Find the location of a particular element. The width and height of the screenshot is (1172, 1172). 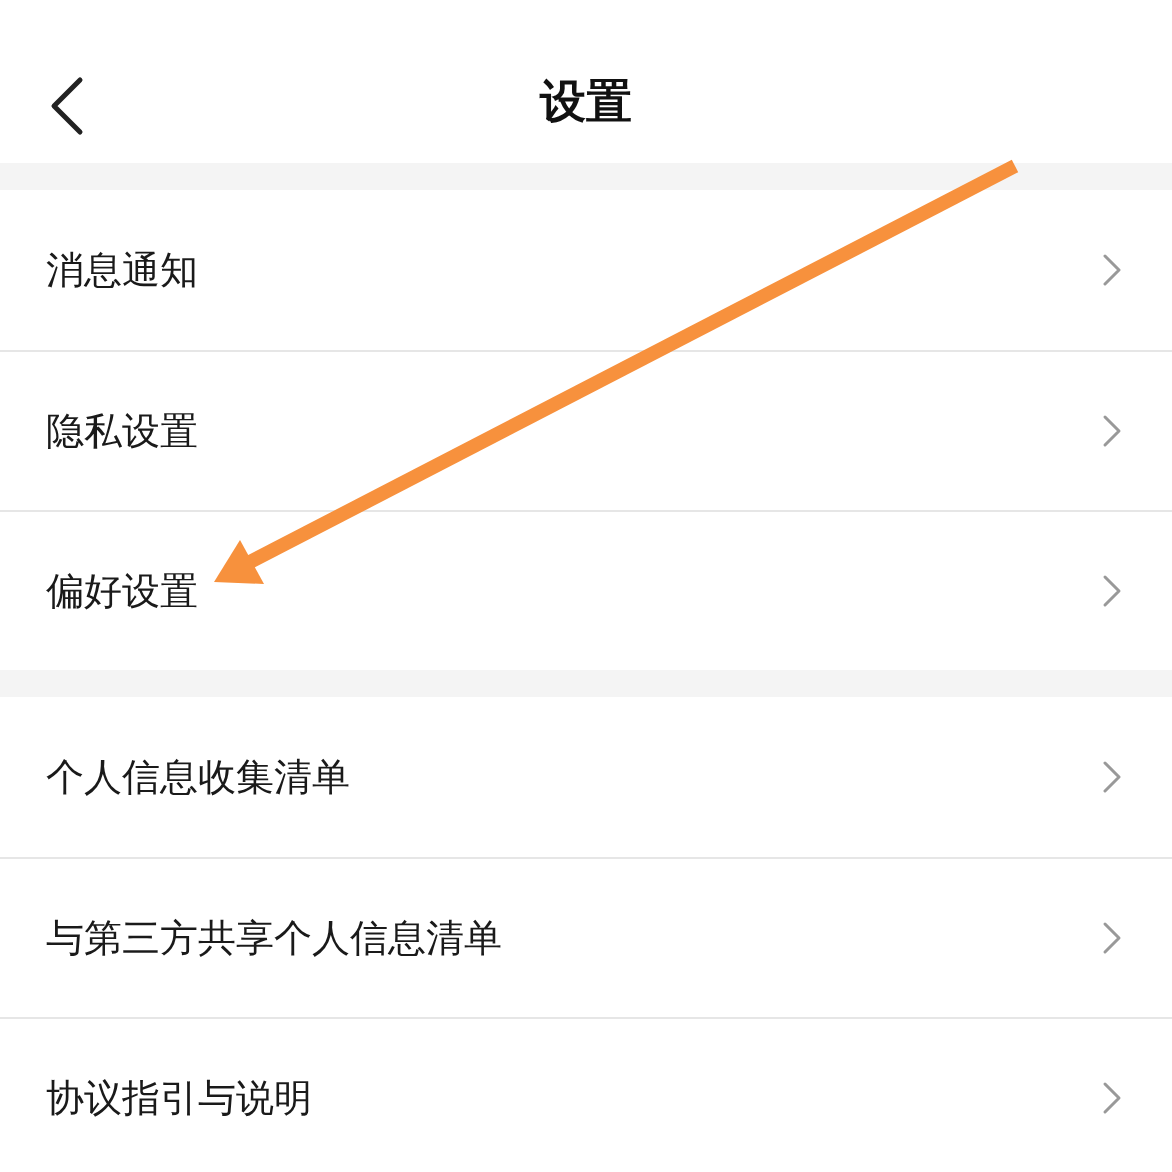

item-label: 偏好设置 is located at coordinates (122, 591).